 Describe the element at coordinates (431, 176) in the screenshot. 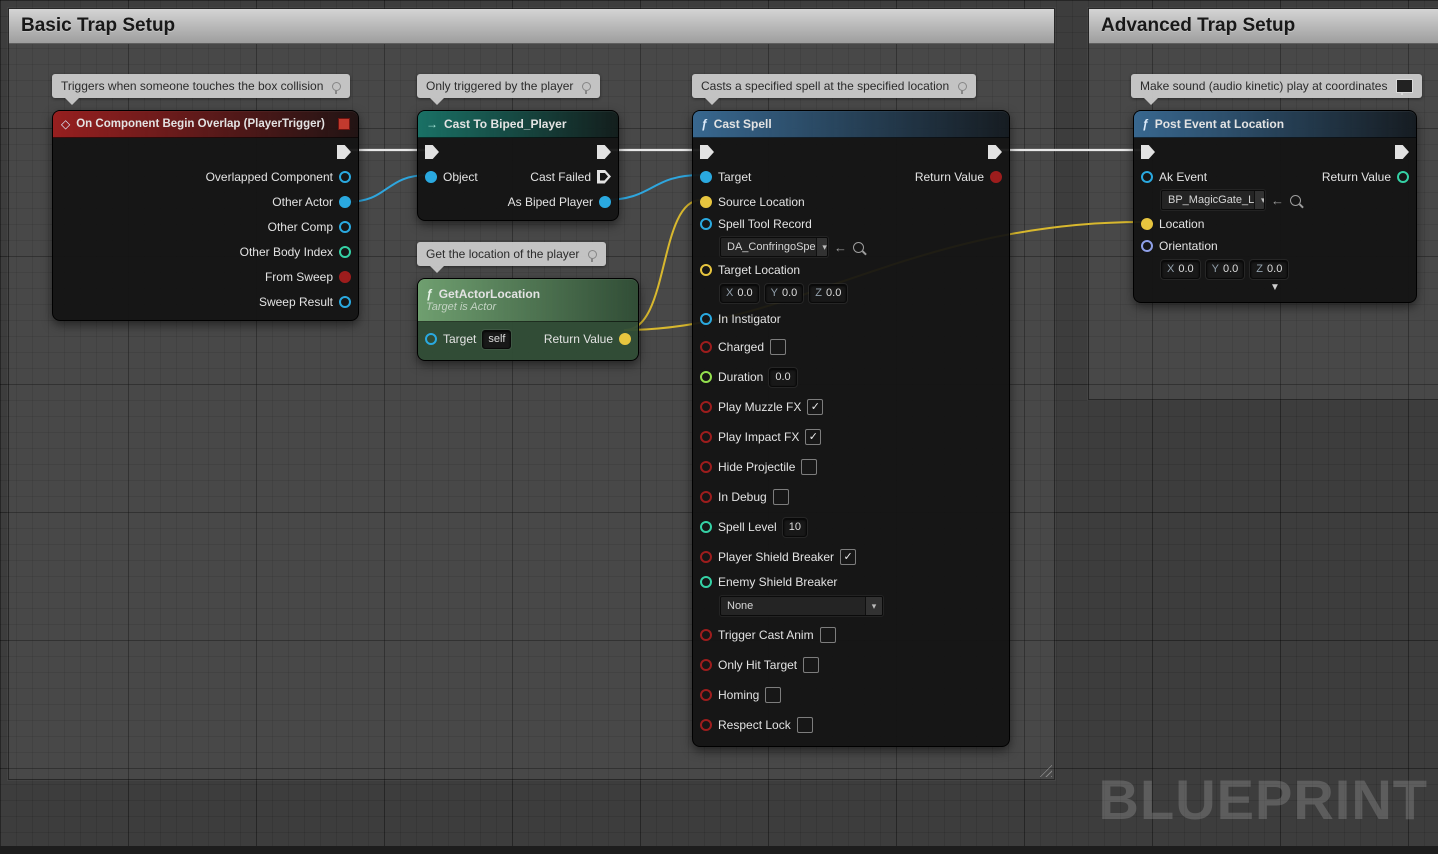

I see `object-pin` at that location.